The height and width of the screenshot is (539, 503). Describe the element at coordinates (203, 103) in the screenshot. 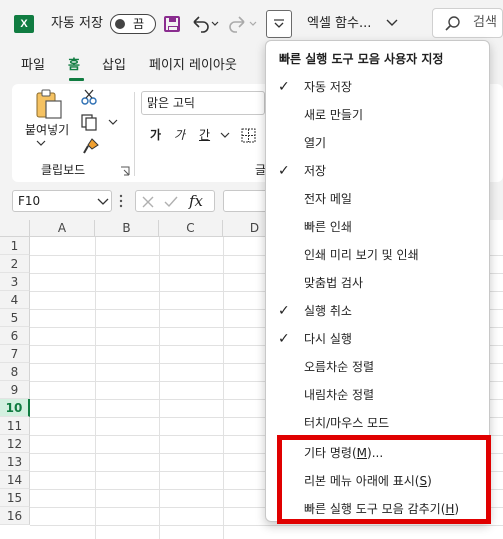

I see `font-name-box: 맑은 고딕` at that location.